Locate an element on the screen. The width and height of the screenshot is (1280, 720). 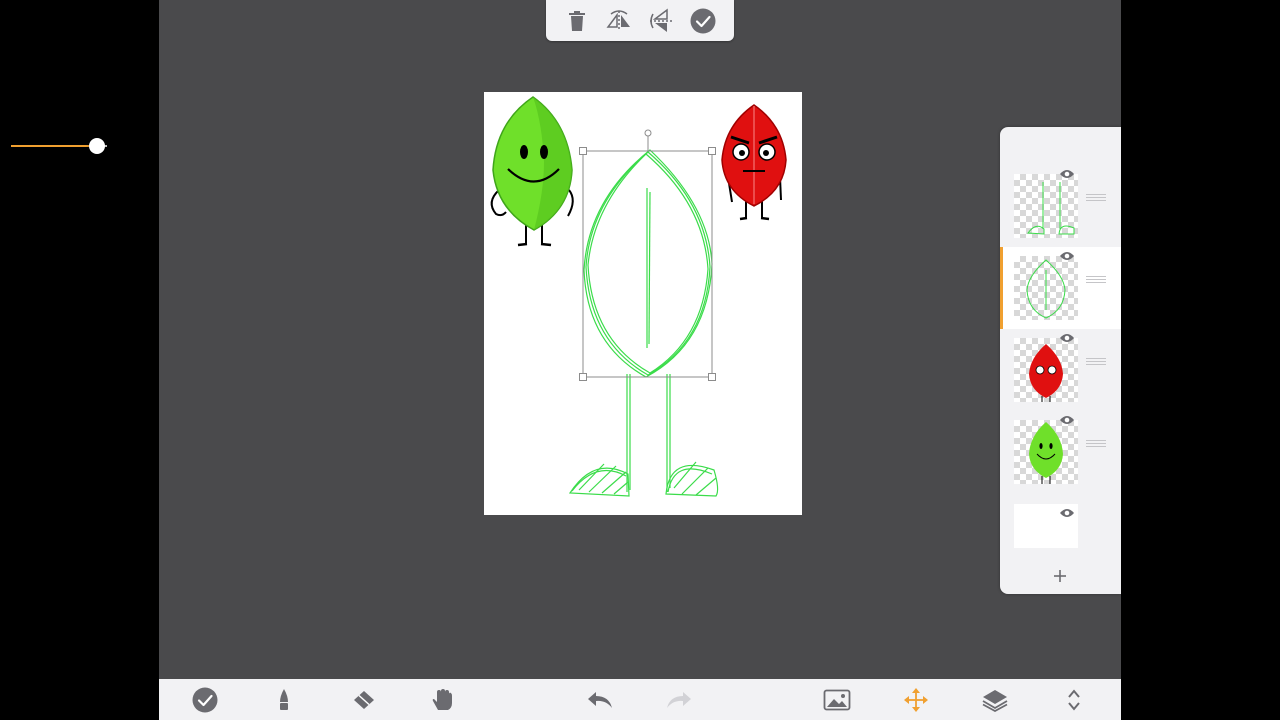
drawing-canvas is located at coordinates (643, 303).